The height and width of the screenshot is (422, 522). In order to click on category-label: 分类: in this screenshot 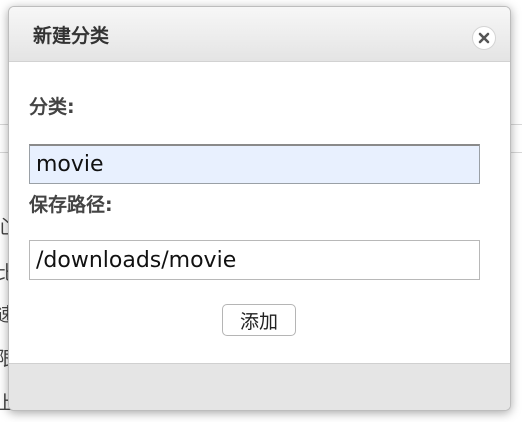, I will do `click(52, 107)`.